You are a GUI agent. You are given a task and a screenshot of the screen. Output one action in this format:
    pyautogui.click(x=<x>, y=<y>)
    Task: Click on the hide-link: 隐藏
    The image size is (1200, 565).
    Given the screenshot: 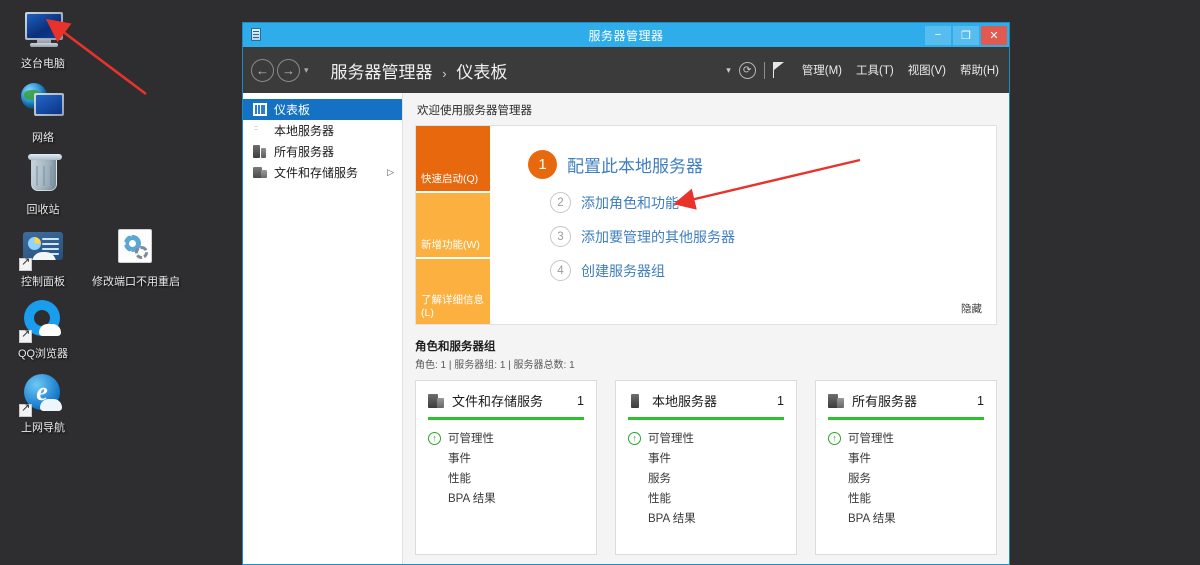 What is the action you would take?
    pyautogui.click(x=971, y=308)
    